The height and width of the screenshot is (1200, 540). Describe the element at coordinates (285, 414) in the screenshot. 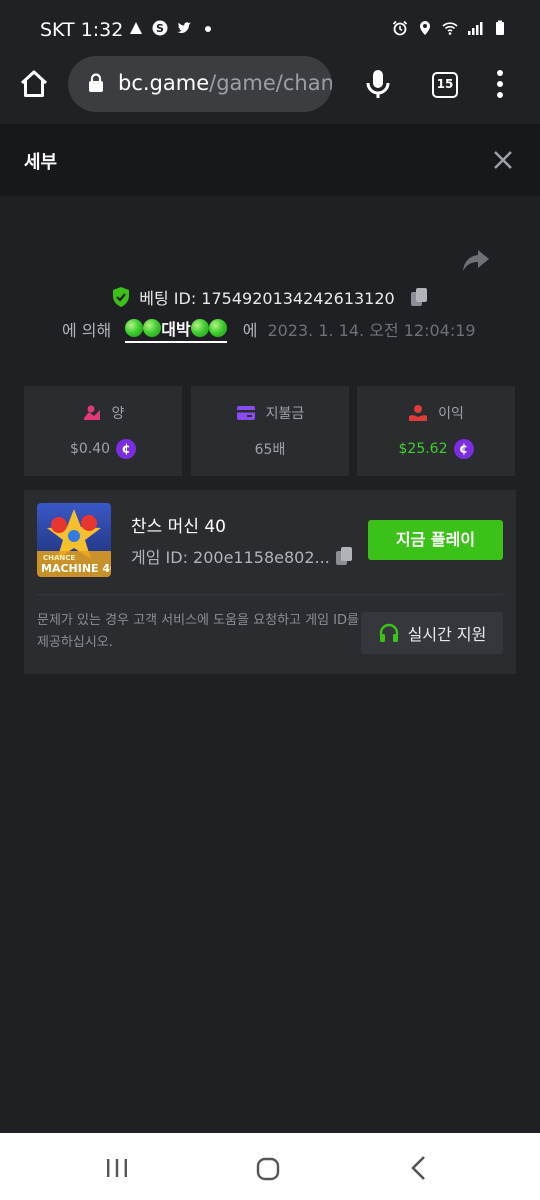

I see `payout-label: 지불금` at that location.